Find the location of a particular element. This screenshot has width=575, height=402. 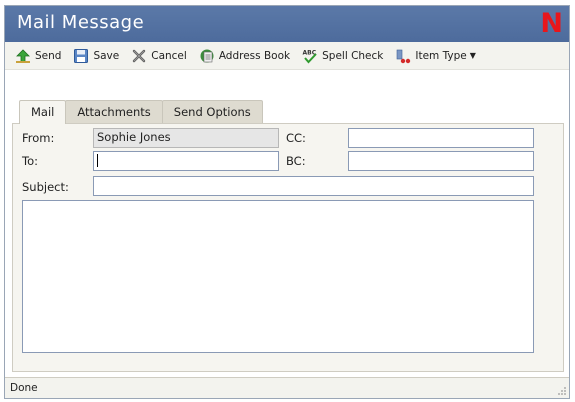

send-label: Send is located at coordinates (48, 55).